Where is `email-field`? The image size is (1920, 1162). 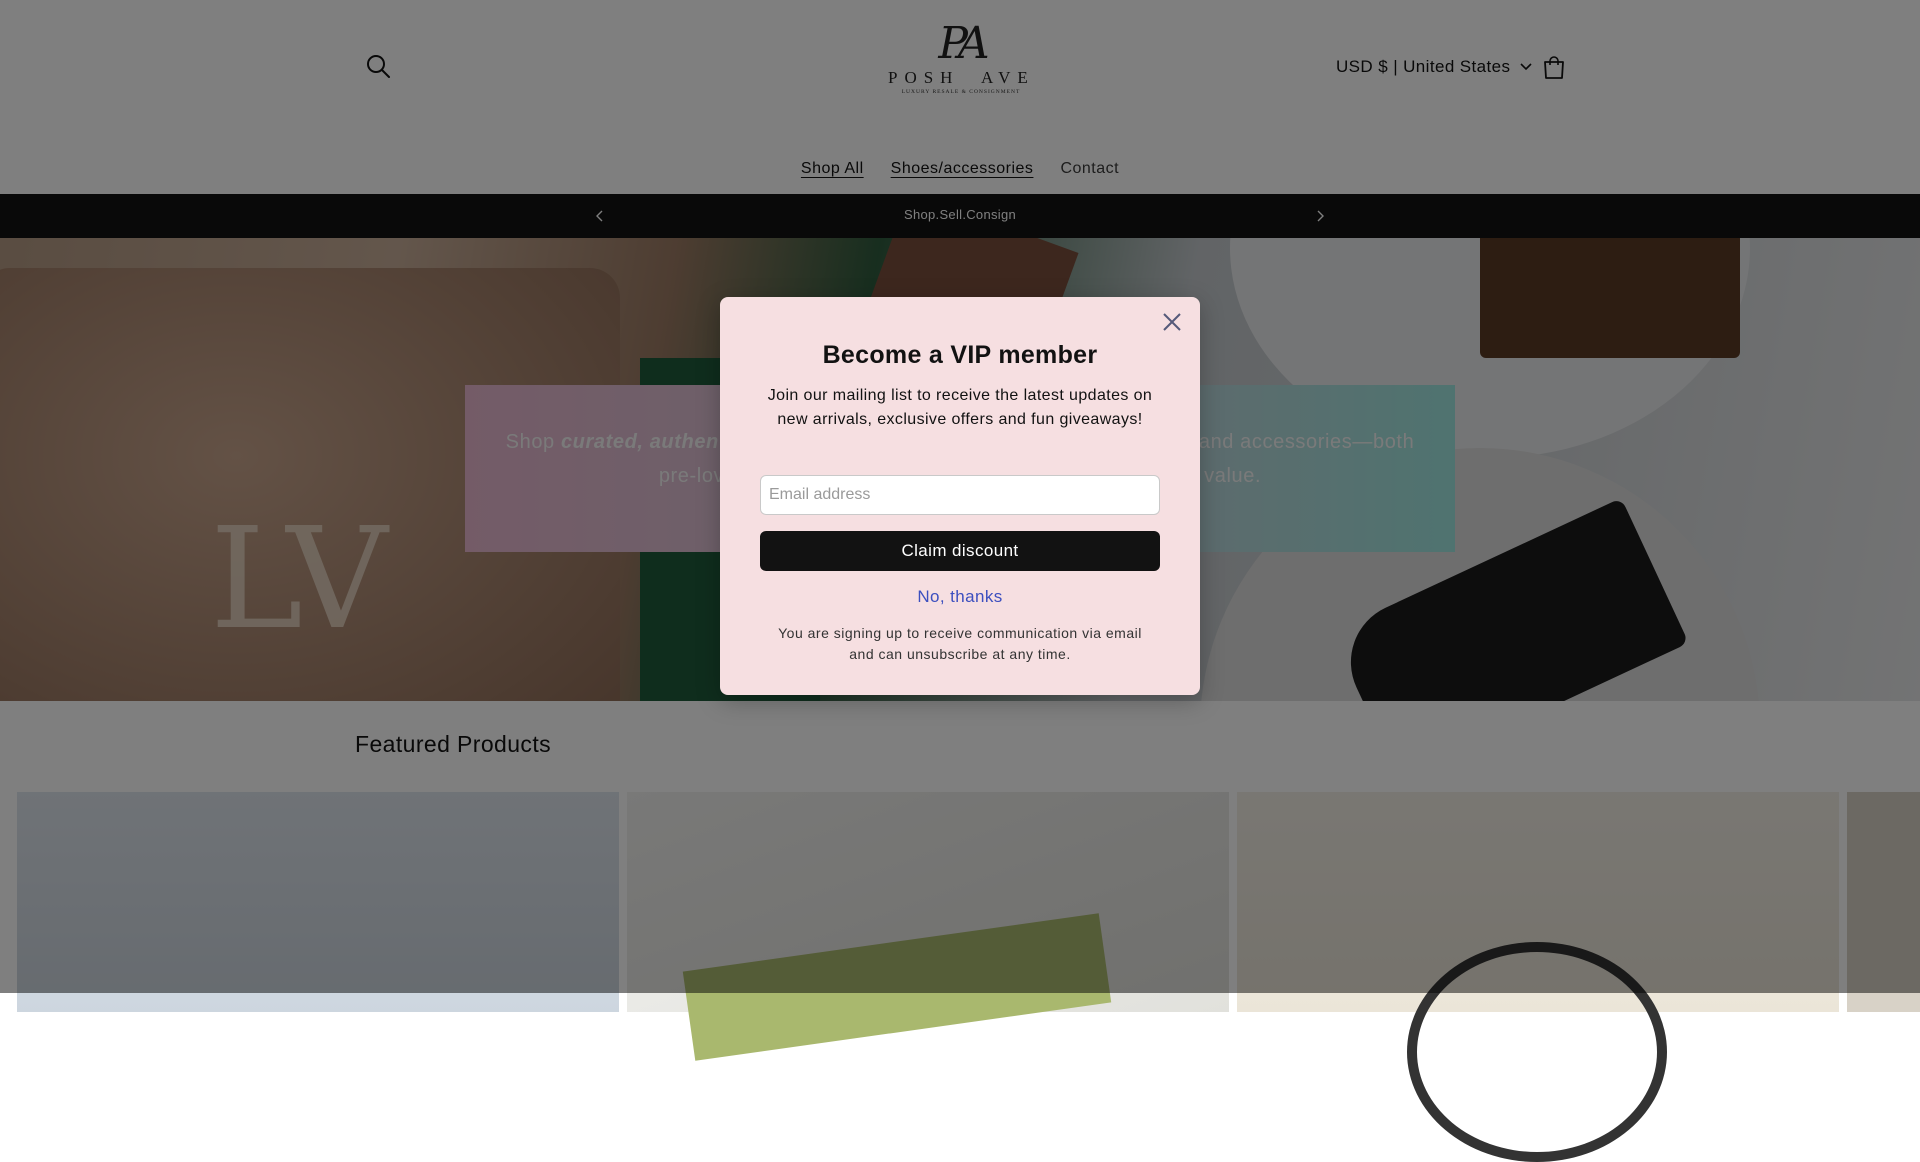 email-field is located at coordinates (960, 495).